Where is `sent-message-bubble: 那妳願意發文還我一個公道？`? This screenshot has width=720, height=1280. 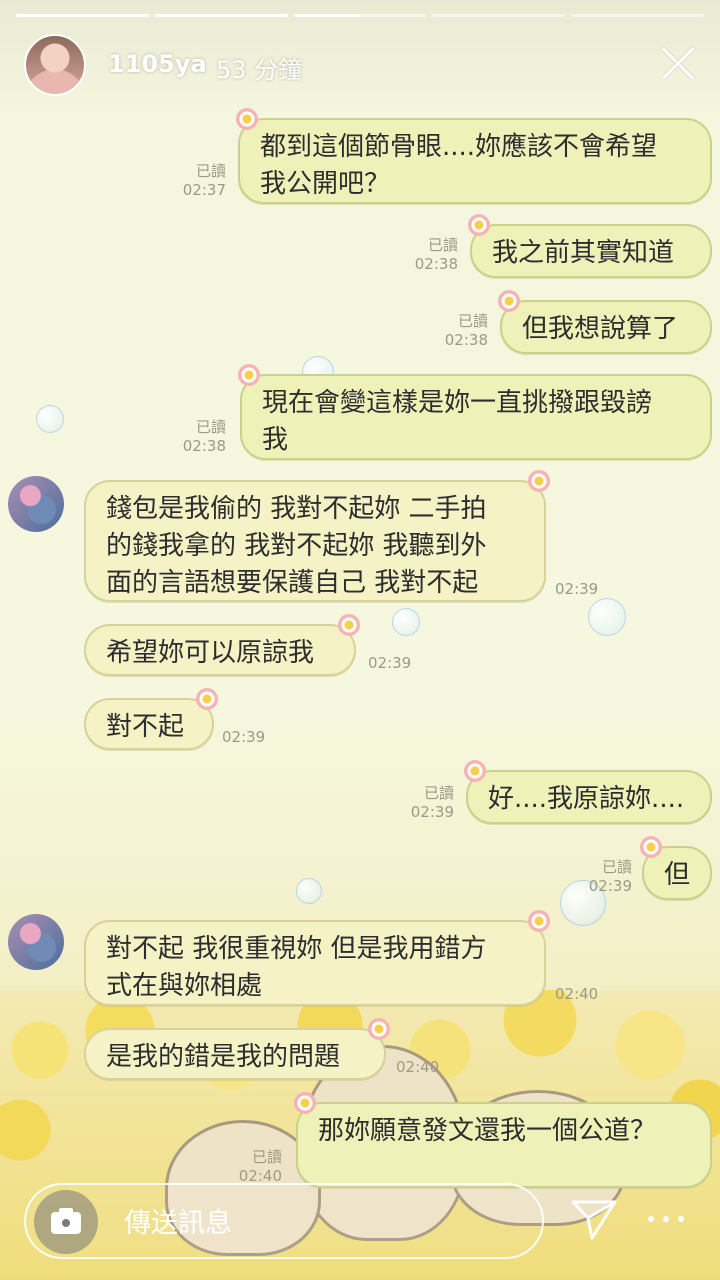 sent-message-bubble: 那妳願意發文還我一個公道？ is located at coordinates (503, 1140).